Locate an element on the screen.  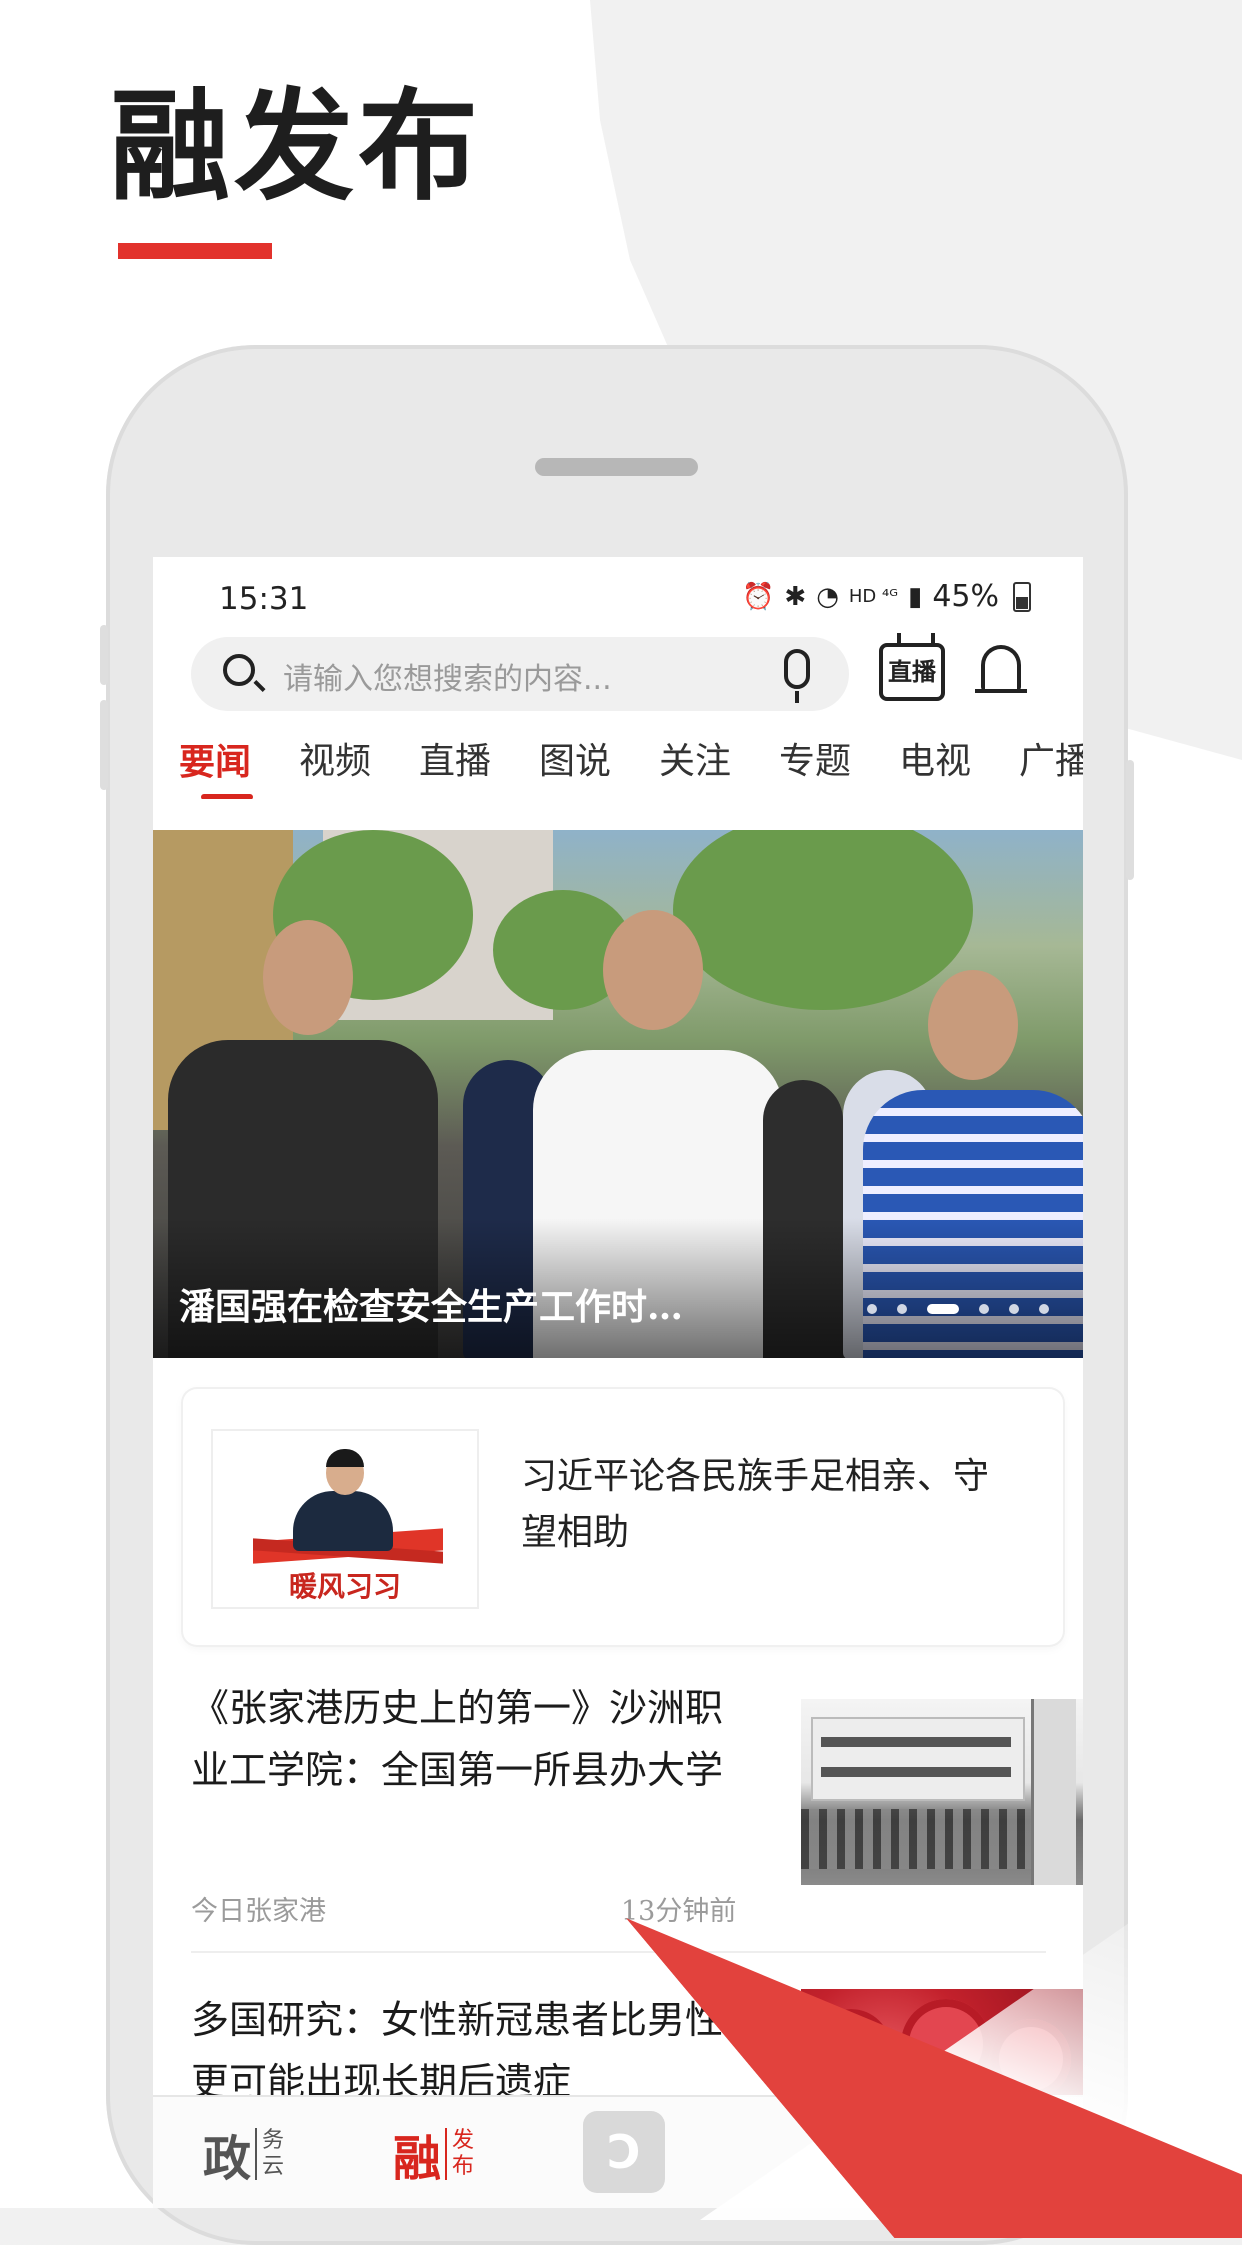
feature-title: 习近平论各民族手足相亲、守望相助 is located at coordinates (755, 1504).